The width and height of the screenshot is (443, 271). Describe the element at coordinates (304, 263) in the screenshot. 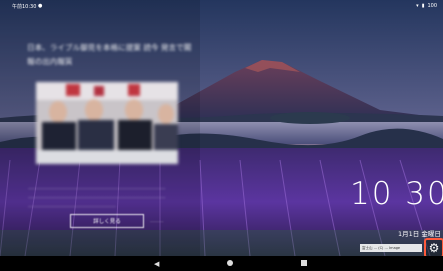

I see `recents-icon` at that location.